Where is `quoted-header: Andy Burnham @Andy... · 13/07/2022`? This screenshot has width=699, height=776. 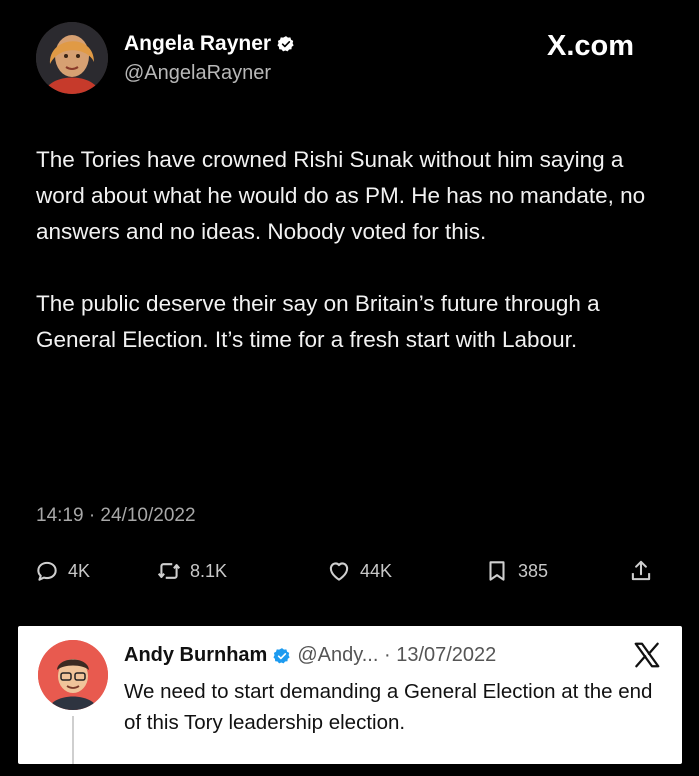 quoted-header: Andy Burnham @Andy... · 13/07/2022 is located at coordinates (310, 655).